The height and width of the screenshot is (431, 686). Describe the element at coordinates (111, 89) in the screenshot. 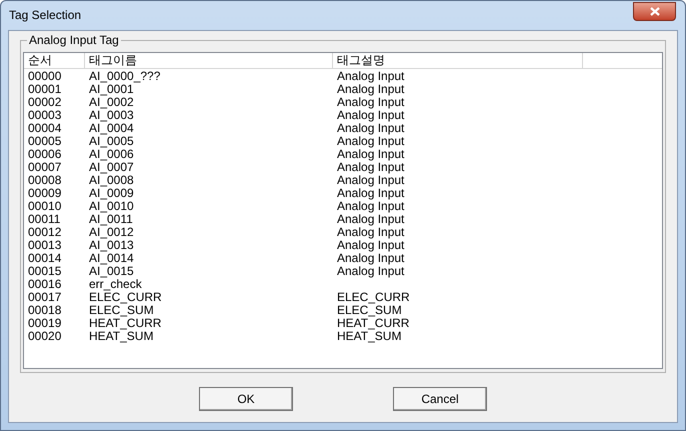

I see `table-cell: AI_0001` at that location.